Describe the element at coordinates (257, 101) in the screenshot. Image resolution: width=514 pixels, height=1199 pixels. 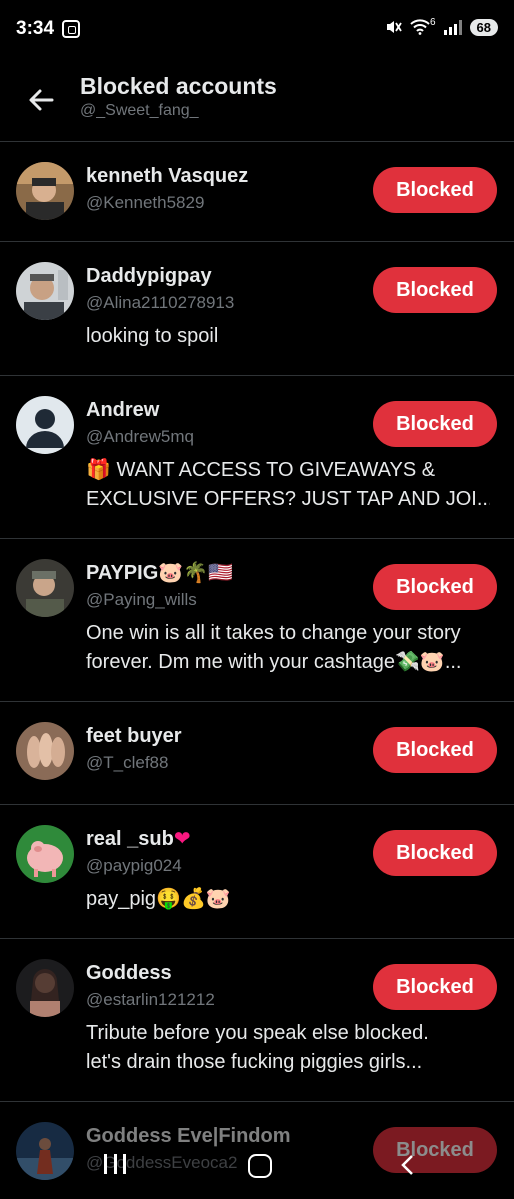
I see `page-header: Blocked accounts @_Sweet_fang_` at that location.